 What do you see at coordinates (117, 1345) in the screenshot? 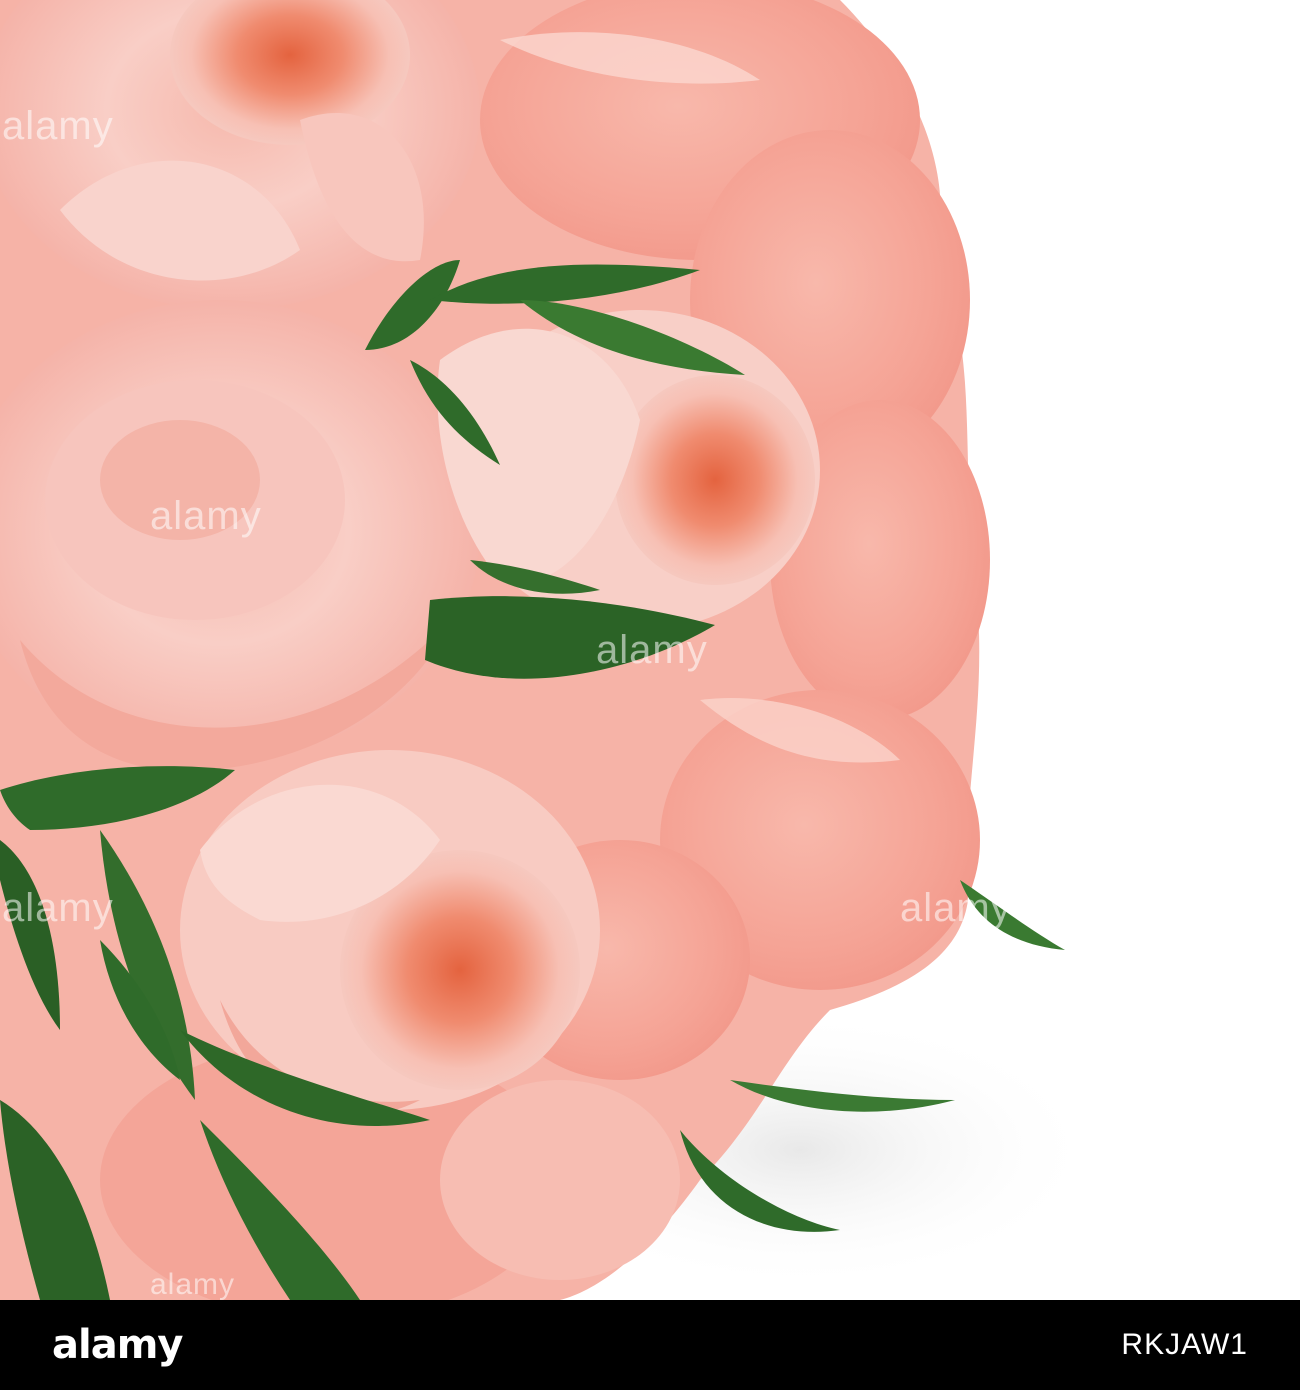
I see `brand-logo: alamy` at bounding box center [117, 1345].